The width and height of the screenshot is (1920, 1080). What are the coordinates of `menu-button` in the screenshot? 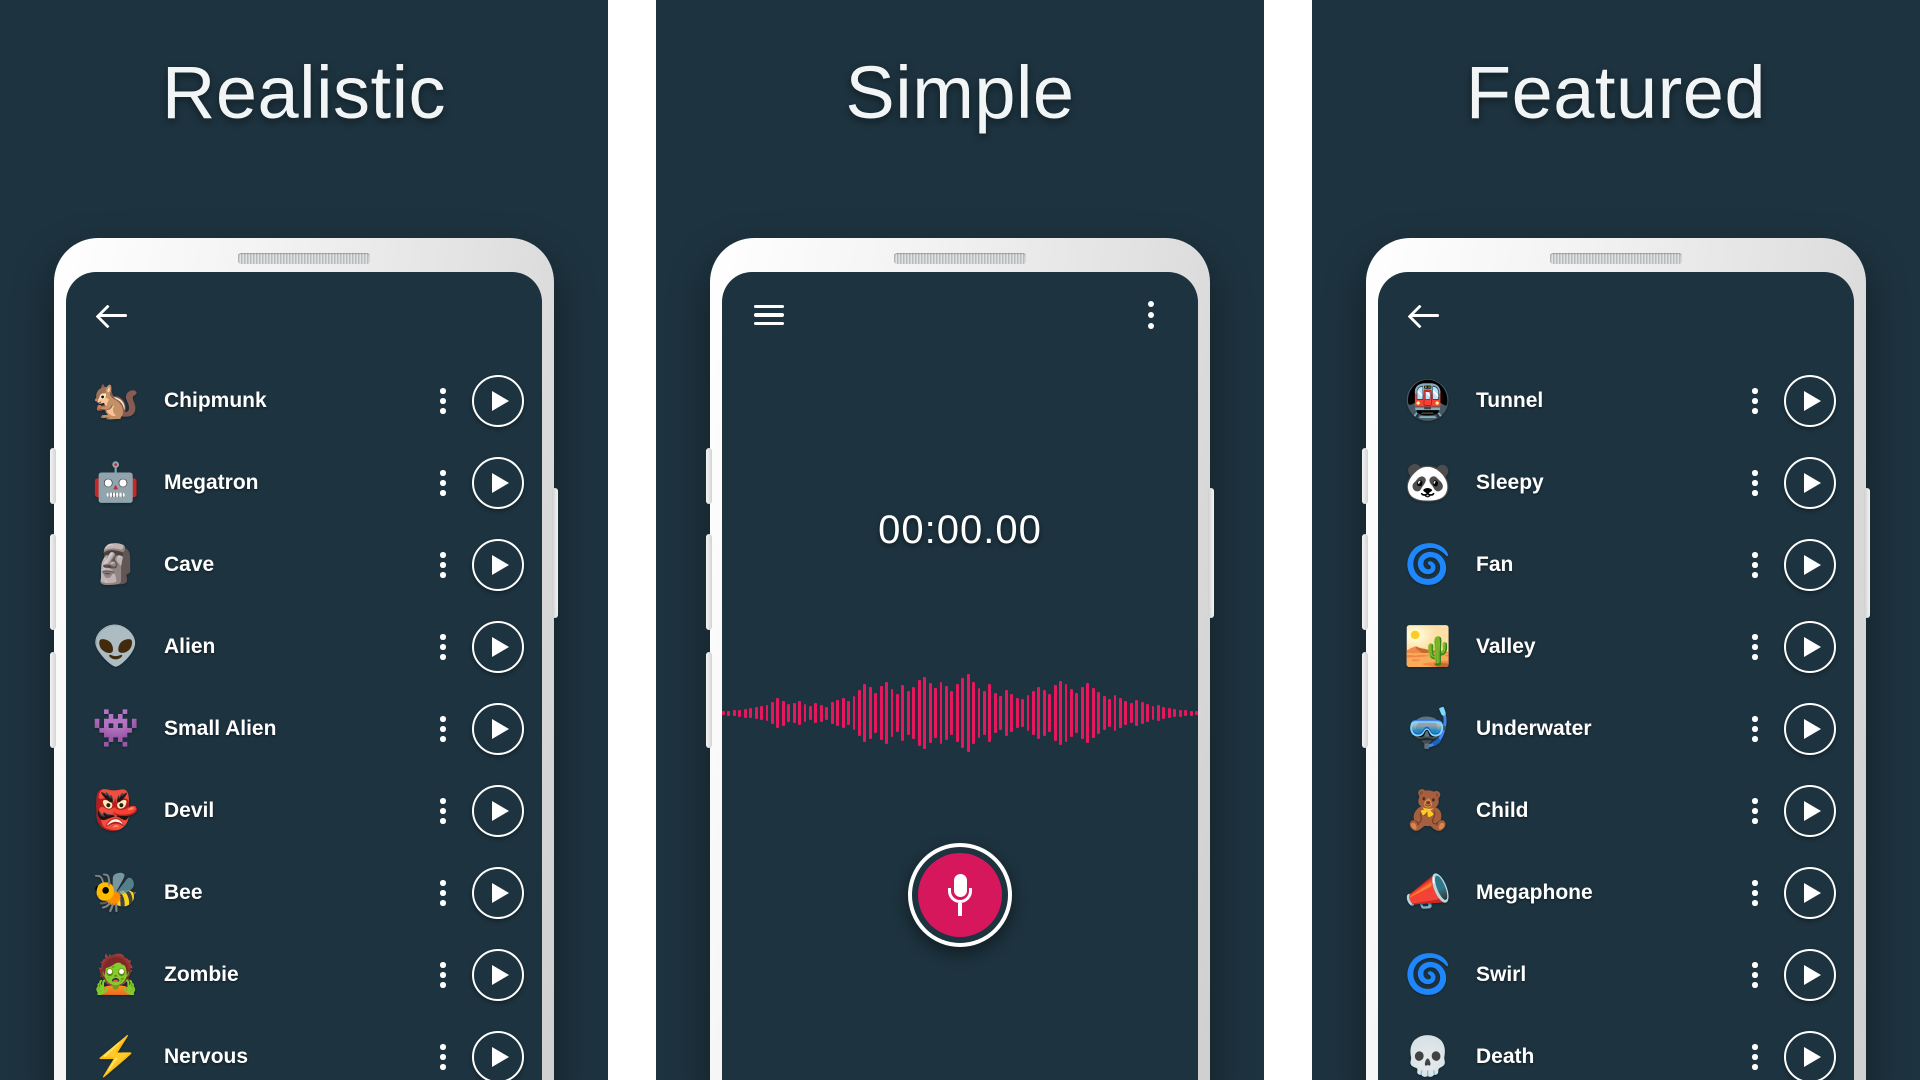 It's located at (769, 315).